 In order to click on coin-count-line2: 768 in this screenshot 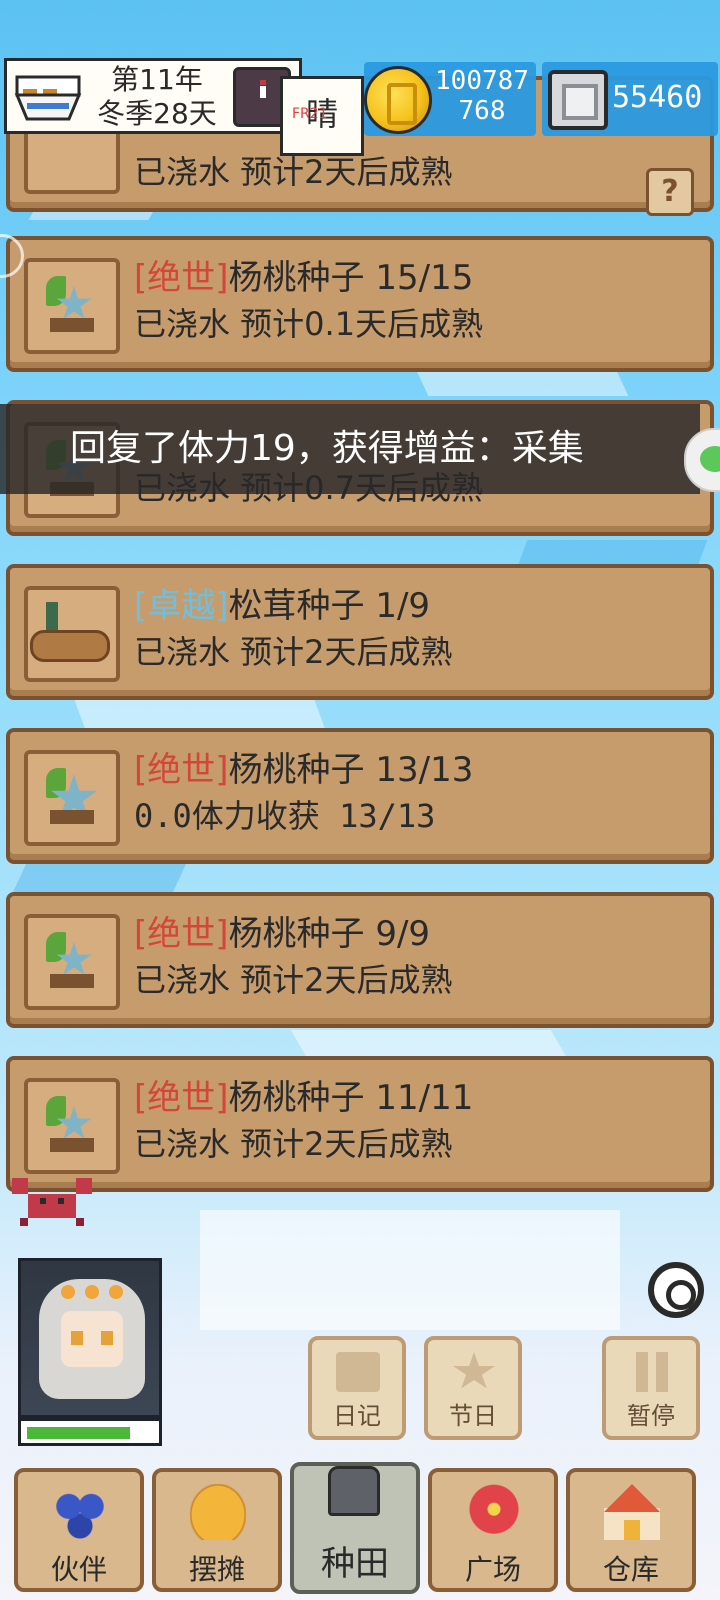, I will do `click(482, 111)`.